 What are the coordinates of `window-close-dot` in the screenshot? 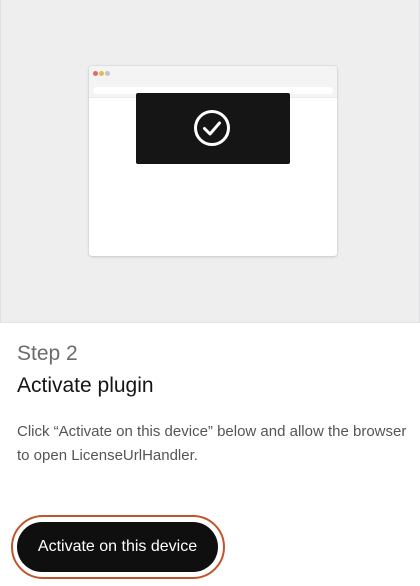 It's located at (95, 73).